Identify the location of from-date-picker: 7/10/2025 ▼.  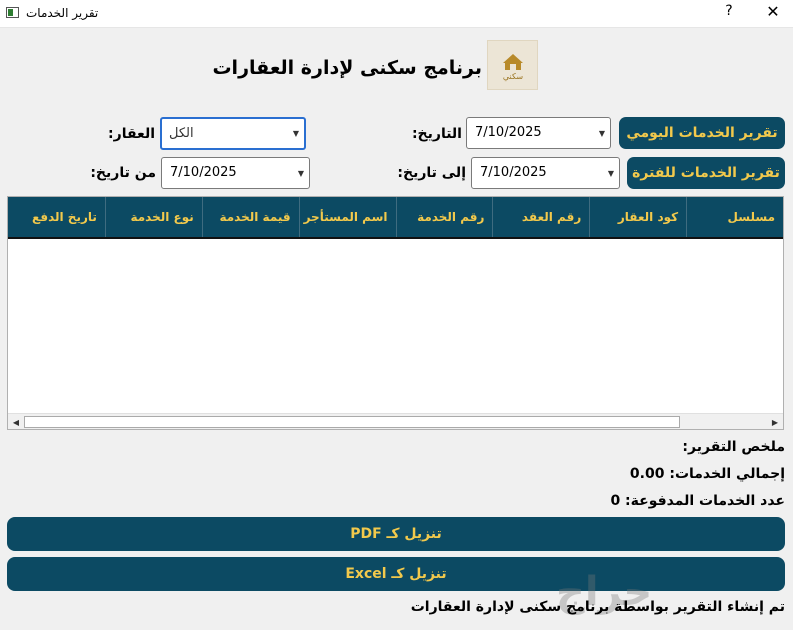
(235, 173).